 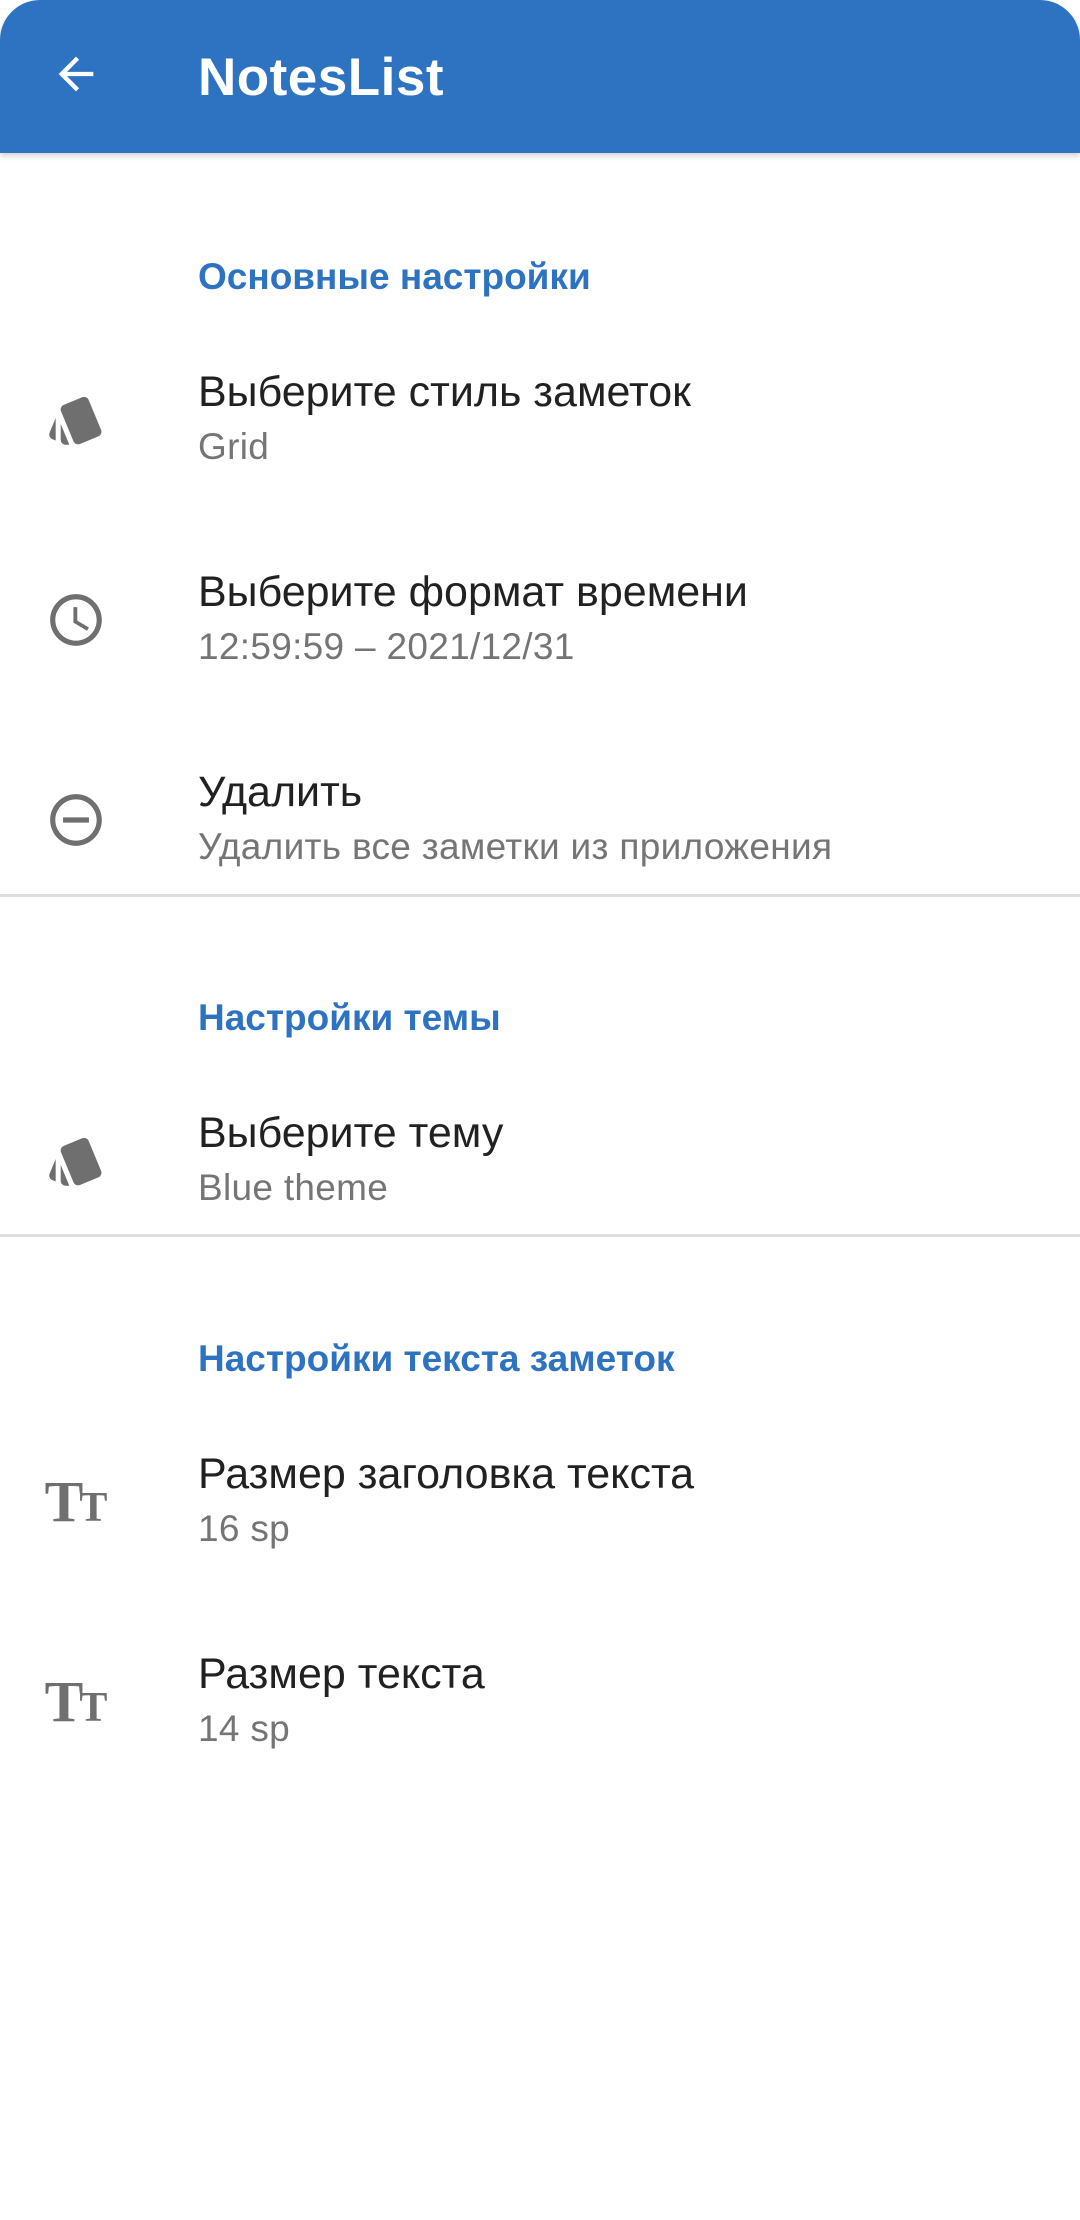 I want to click on pref-summary: Grid, so click(x=234, y=446).